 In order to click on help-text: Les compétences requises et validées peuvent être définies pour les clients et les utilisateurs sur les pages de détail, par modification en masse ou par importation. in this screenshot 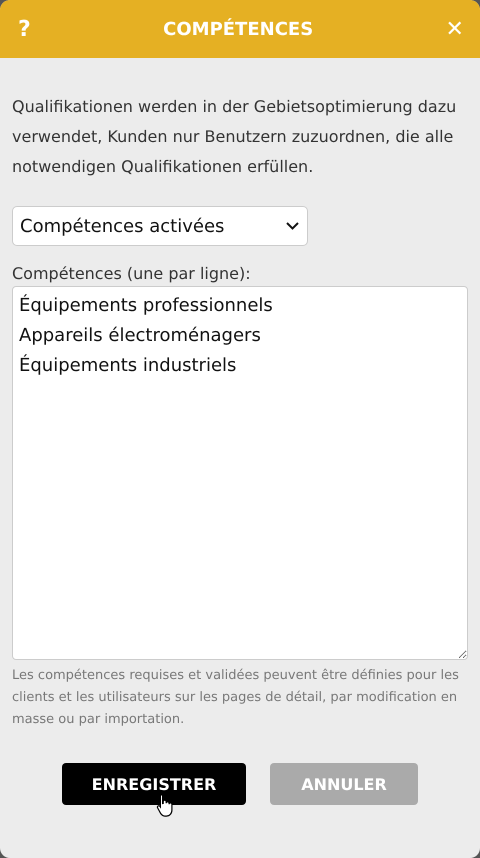, I will do `click(236, 698)`.